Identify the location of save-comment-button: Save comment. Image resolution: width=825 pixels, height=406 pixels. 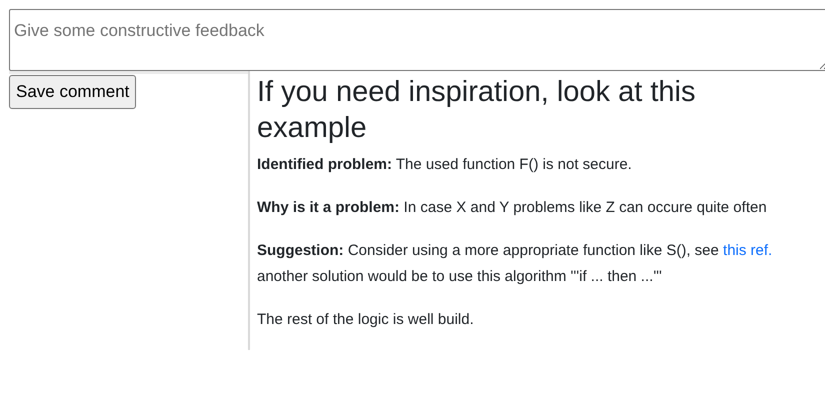
(72, 91).